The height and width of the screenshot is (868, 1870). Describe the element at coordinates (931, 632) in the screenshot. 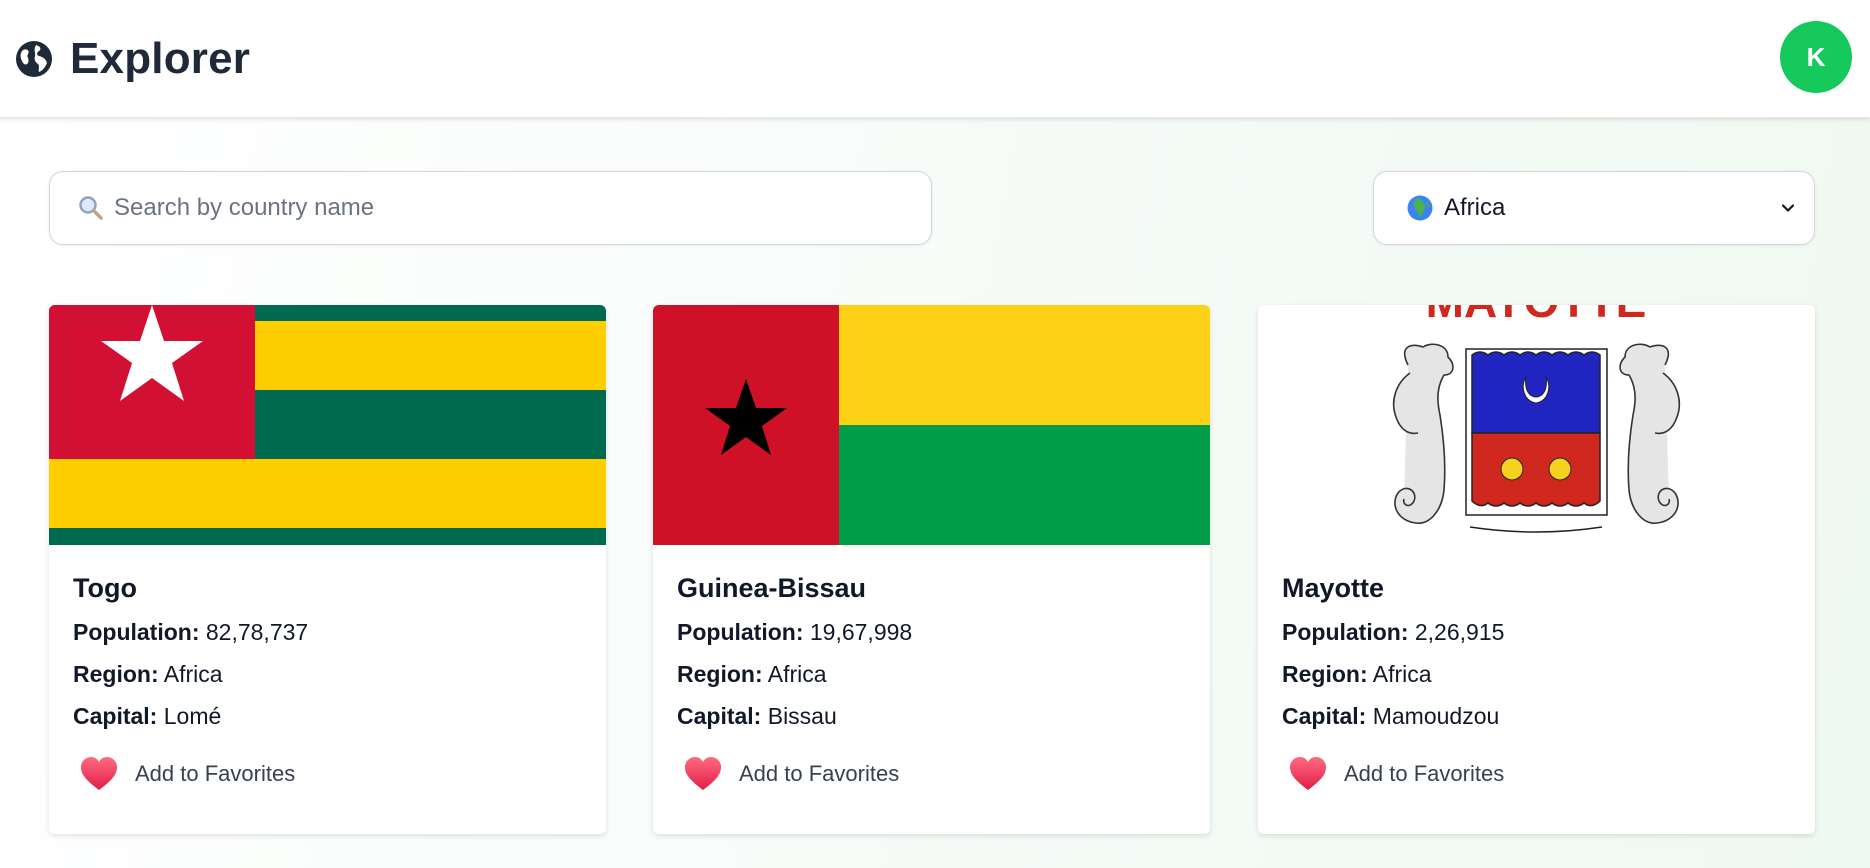

I see `population-row: Population: 19,67,998` at that location.